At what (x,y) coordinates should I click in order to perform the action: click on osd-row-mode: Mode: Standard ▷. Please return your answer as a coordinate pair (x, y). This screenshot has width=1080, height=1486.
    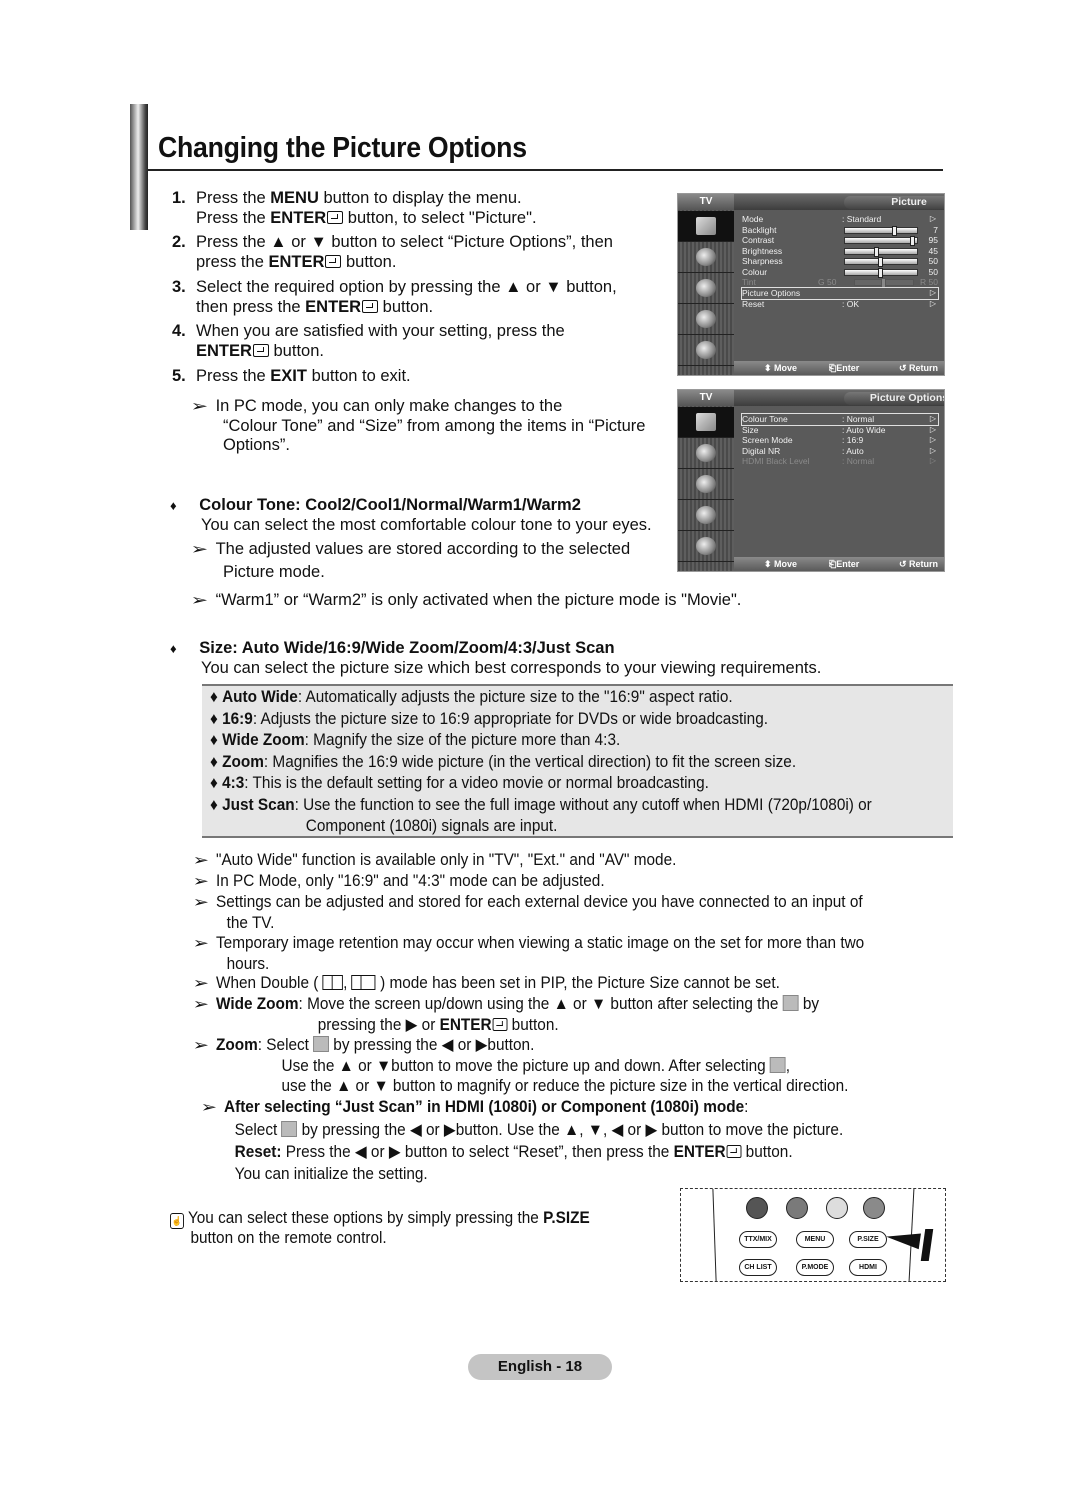
    Looking at the image, I should click on (840, 219).